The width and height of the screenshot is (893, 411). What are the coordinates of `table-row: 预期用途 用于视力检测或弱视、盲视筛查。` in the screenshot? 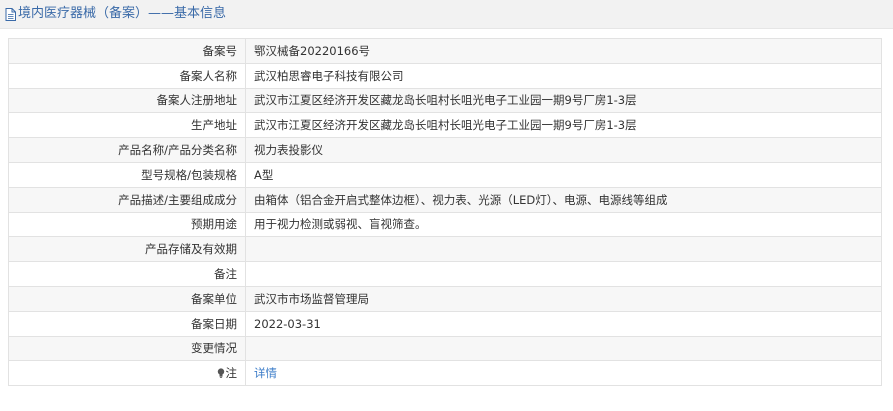 It's located at (445, 224).